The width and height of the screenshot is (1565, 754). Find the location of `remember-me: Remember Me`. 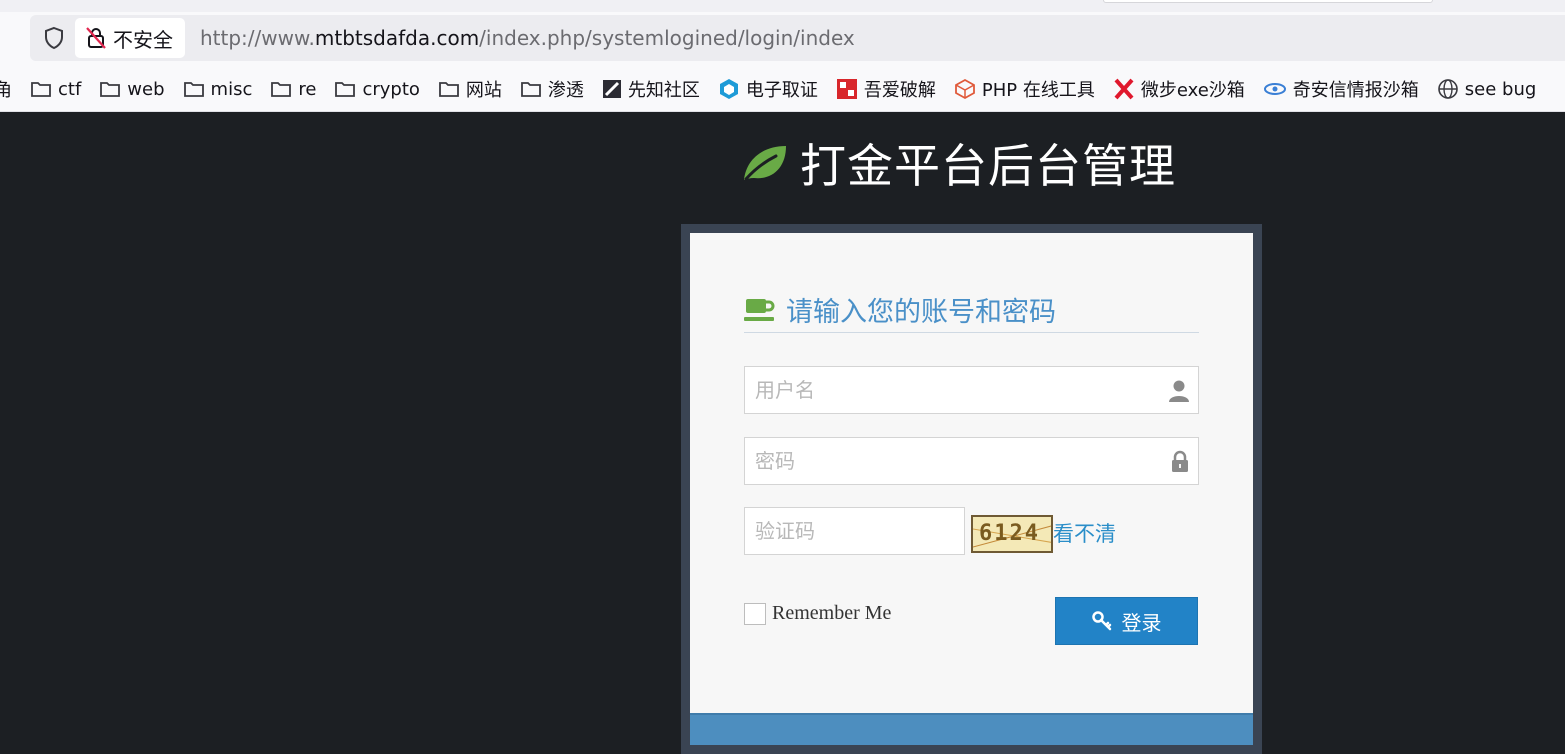

remember-me: Remember Me is located at coordinates (817, 613).